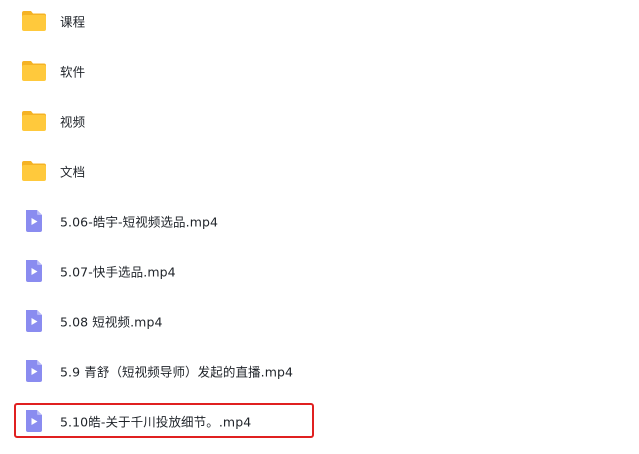 This screenshot has width=639, height=454. What do you see at coordinates (319, 171) in the screenshot?
I see `file-row-folder-documents: 文档` at bounding box center [319, 171].